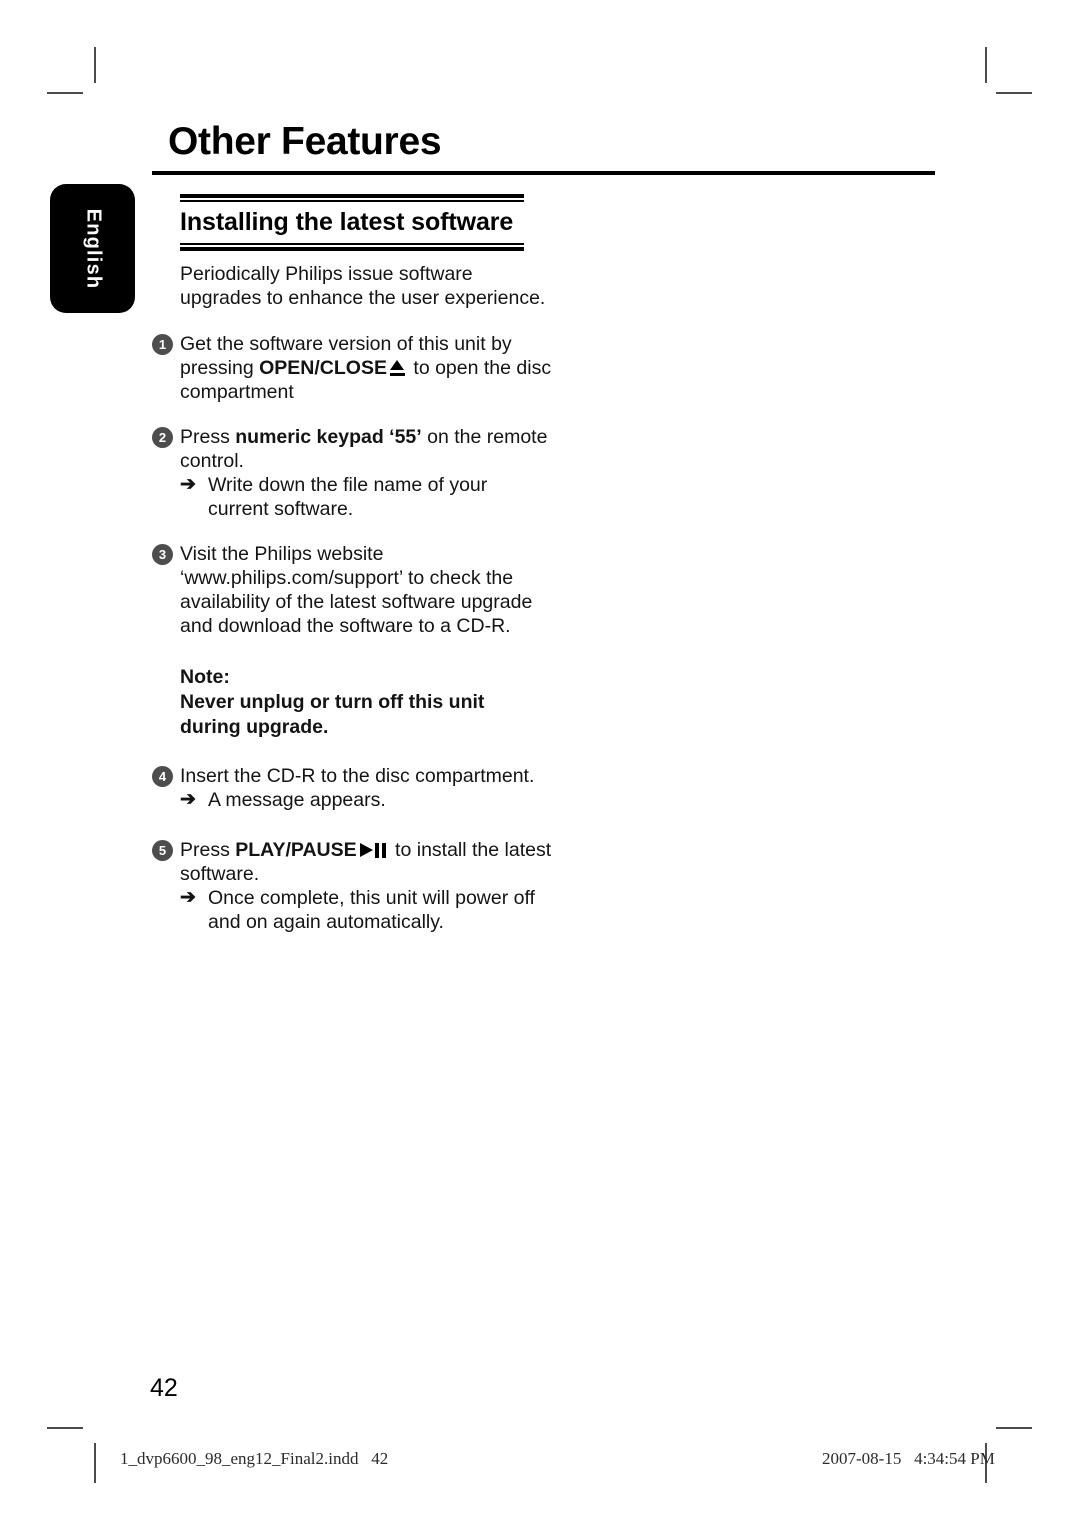 The width and height of the screenshot is (1080, 1524). What do you see at coordinates (363, 298) in the screenshot?
I see `intro-line-2: upgrades to enhance the user experience.` at bounding box center [363, 298].